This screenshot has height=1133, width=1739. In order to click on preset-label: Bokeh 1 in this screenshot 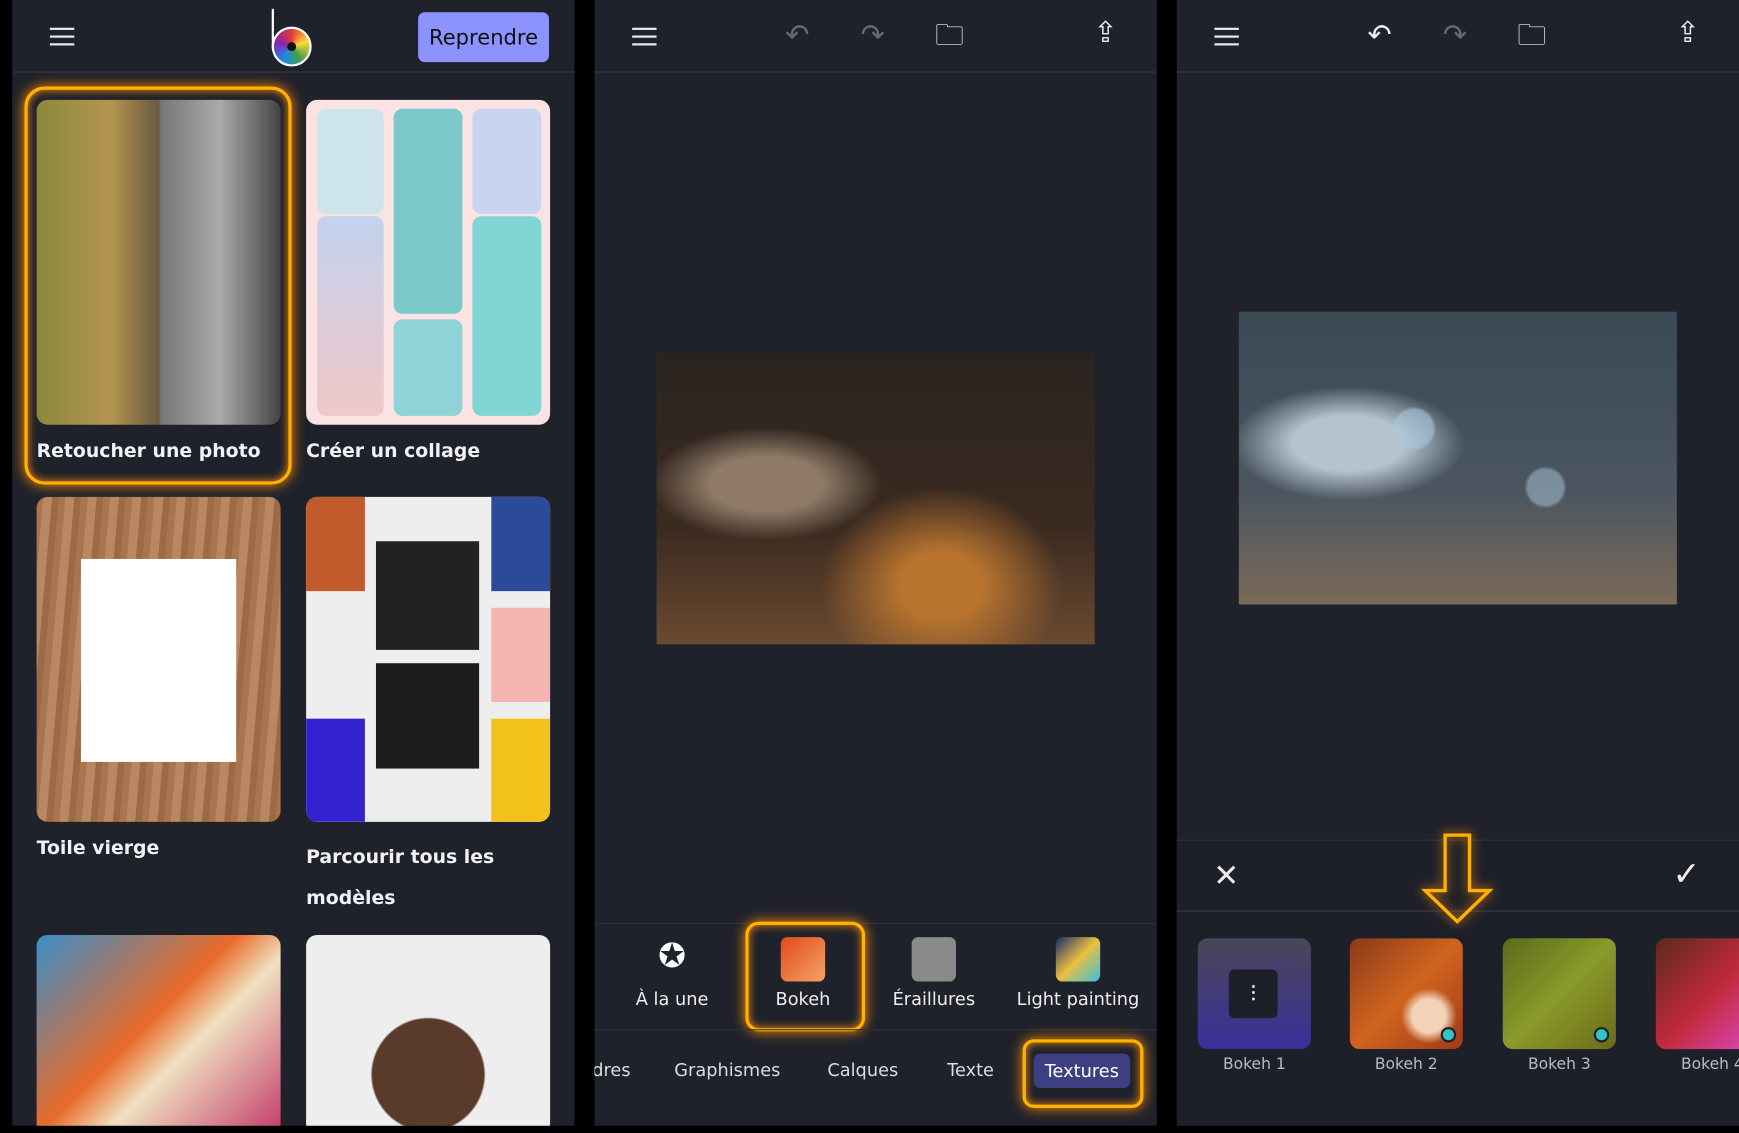, I will do `click(1254, 1064)`.